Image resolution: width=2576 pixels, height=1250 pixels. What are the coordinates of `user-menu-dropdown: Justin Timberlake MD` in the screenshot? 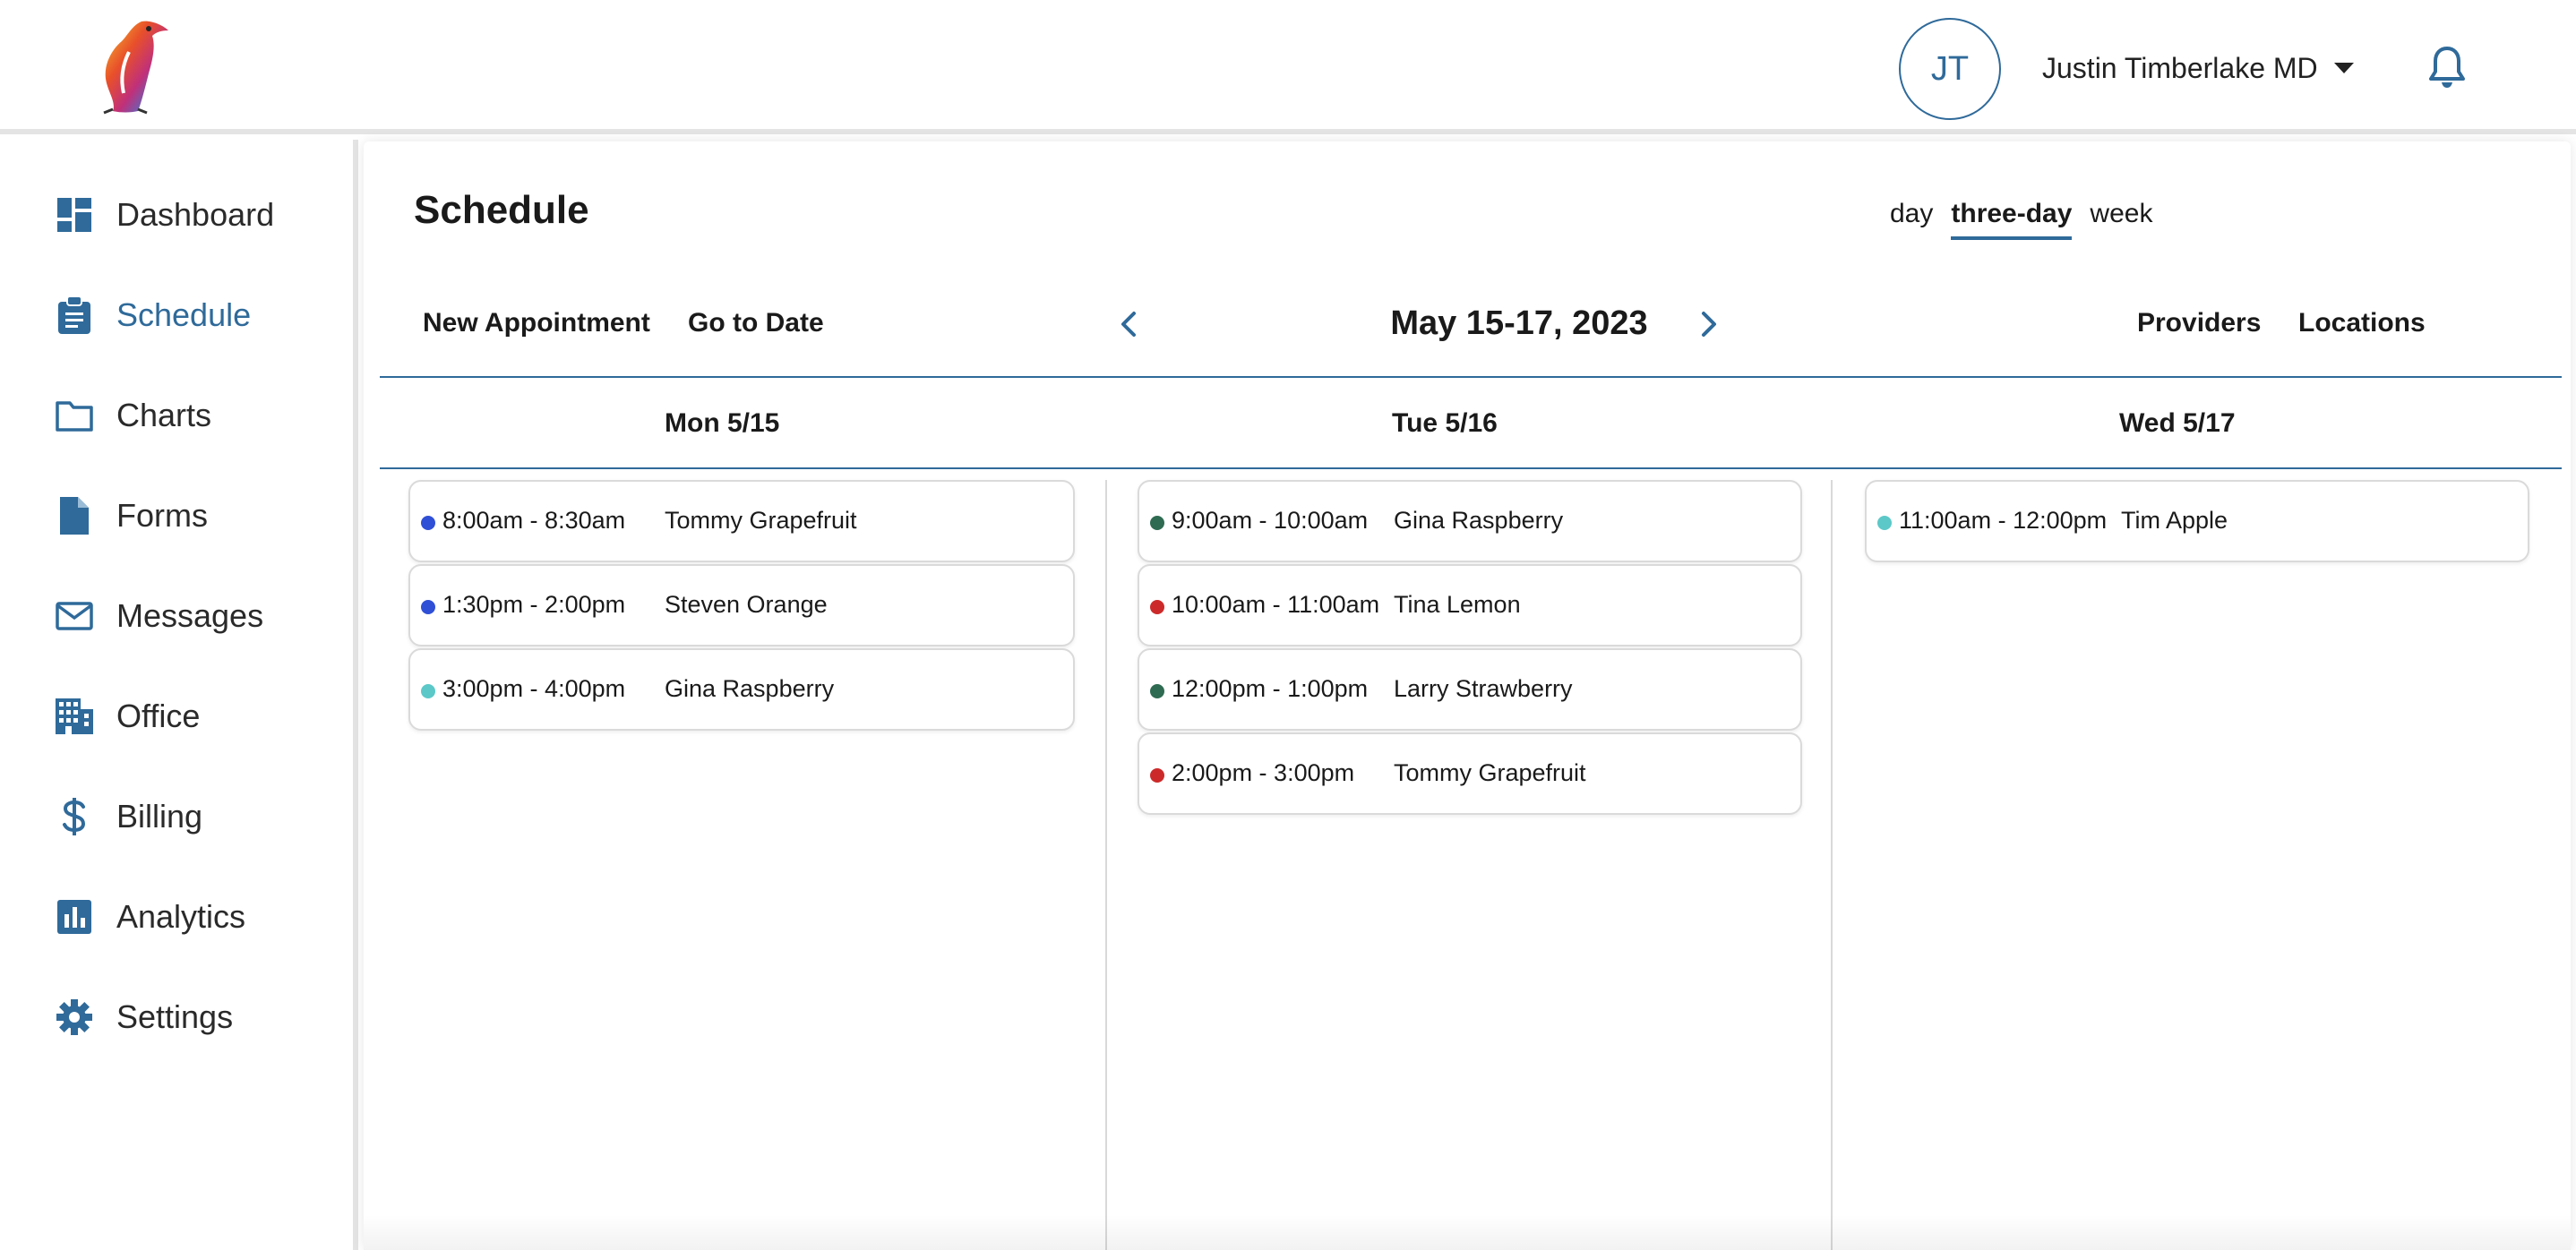 It's located at (2198, 68).